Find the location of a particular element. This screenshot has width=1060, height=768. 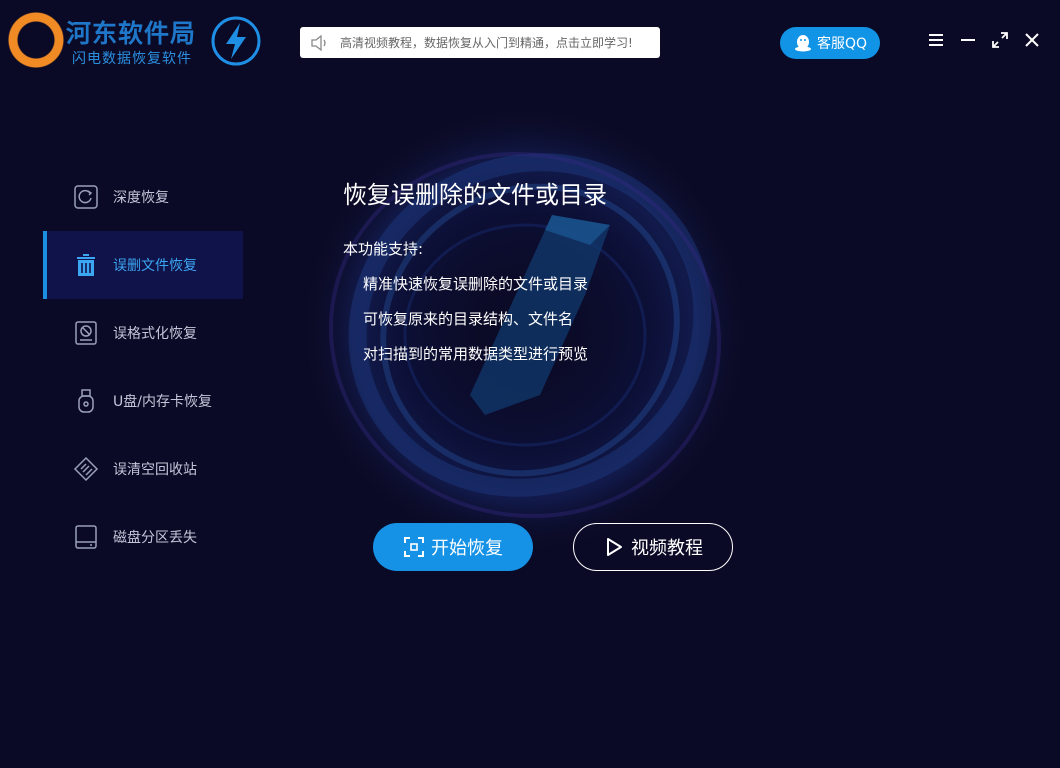

feature-item: 对扫描到的常用数据类型进行预览 is located at coordinates (476, 354).